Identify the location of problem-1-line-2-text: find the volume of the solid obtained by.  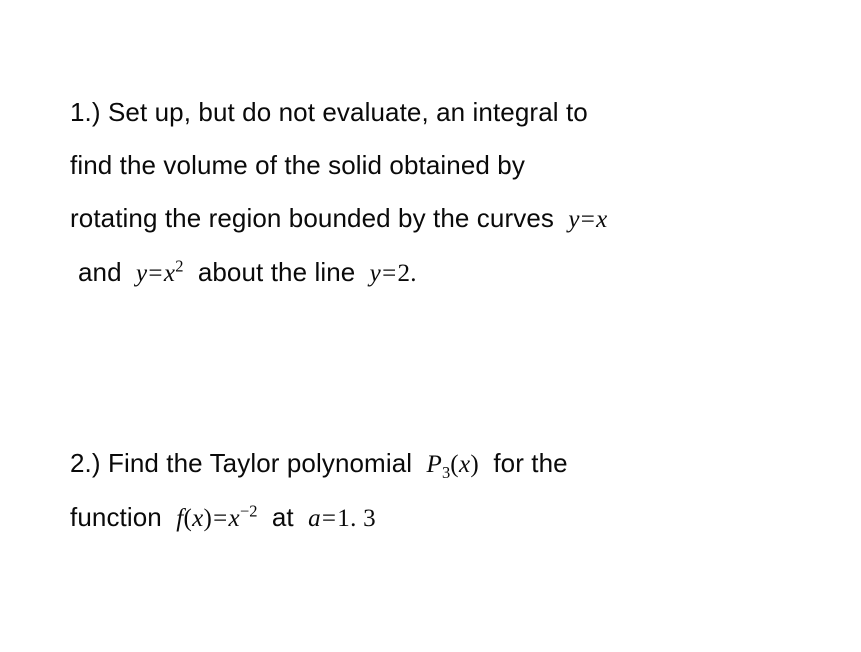
(297, 165).